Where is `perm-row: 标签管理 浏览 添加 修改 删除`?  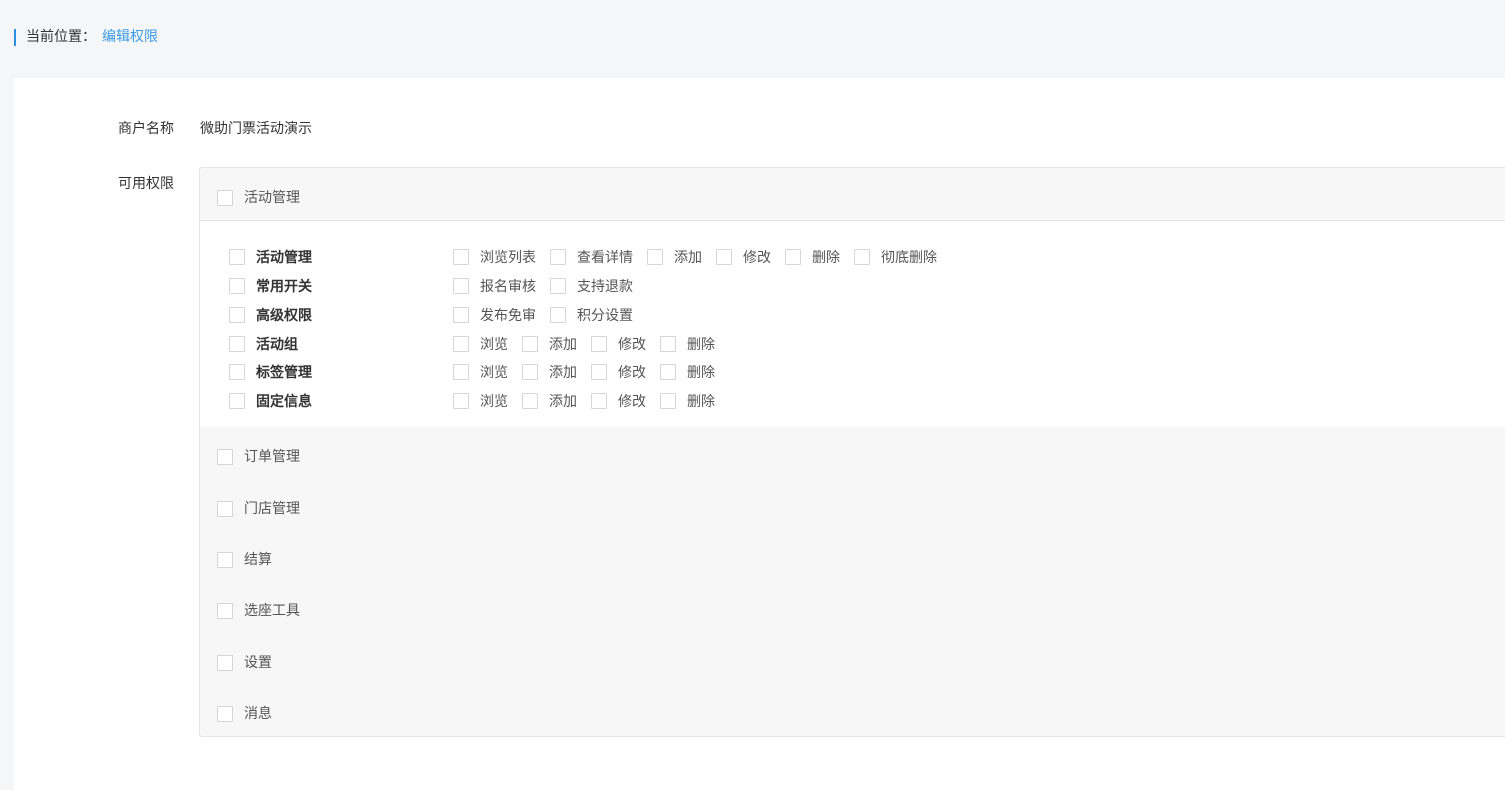
perm-row: 标签管理 浏览 添加 修改 删除 is located at coordinates (479, 372).